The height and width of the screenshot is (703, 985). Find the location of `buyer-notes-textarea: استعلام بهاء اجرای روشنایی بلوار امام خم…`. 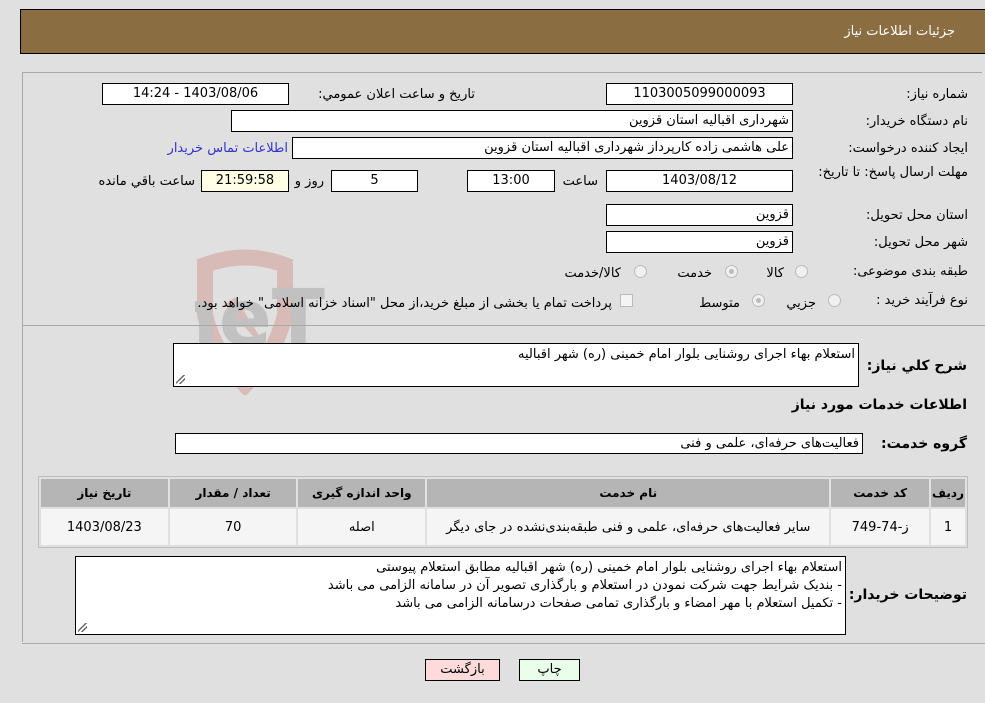

buyer-notes-textarea: استعلام بهاء اجرای روشنایی بلوار امام خم… is located at coordinates (460, 595).